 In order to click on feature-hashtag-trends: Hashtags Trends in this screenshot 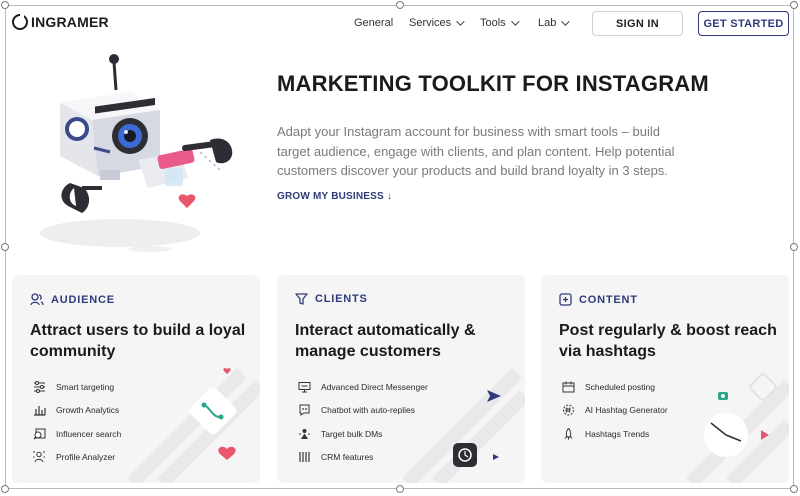, I will do `click(614, 434)`.